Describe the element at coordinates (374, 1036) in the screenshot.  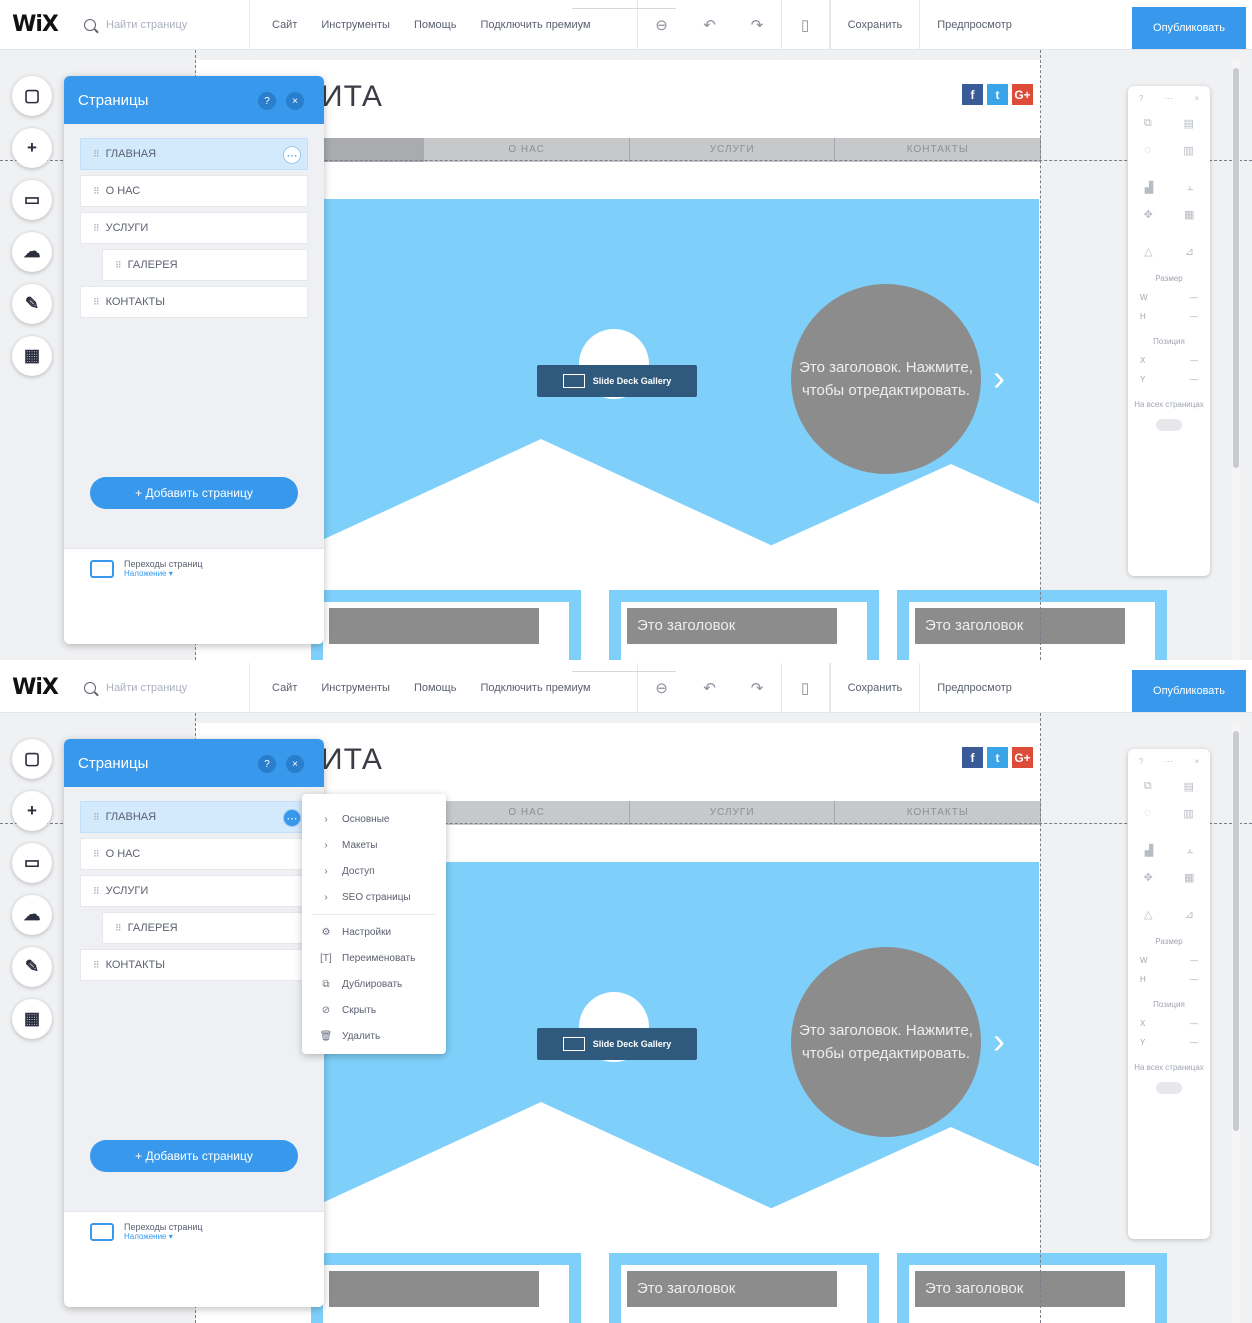
I see `menu-item-delete: 🗑 Удалить` at that location.